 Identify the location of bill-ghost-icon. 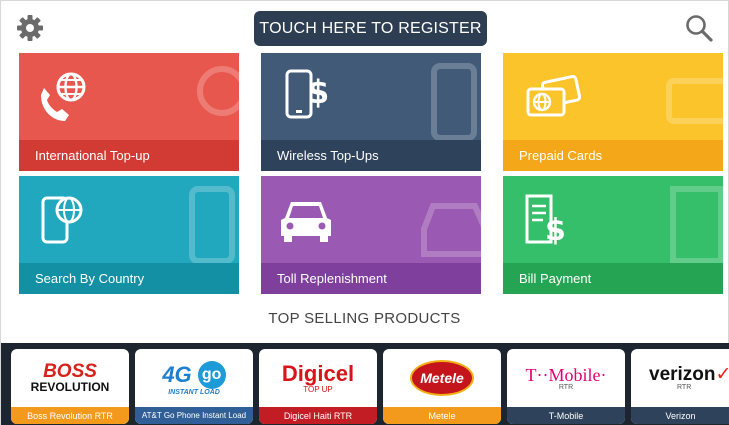
(696, 225).